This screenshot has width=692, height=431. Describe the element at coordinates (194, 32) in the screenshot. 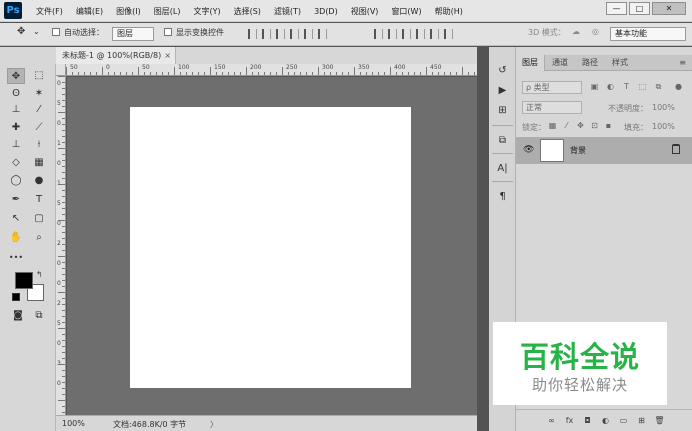

I see `show-transform-controls-checkbox: 显示变换控件` at that location.